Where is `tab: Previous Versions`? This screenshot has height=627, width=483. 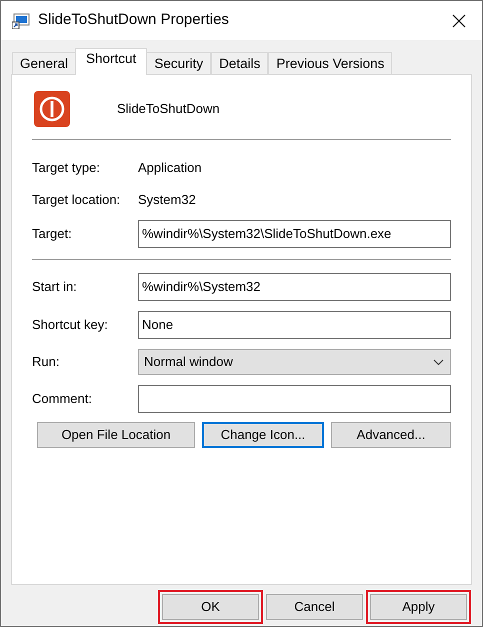
tab: Previous Versions is located at coordinates (330, 63).